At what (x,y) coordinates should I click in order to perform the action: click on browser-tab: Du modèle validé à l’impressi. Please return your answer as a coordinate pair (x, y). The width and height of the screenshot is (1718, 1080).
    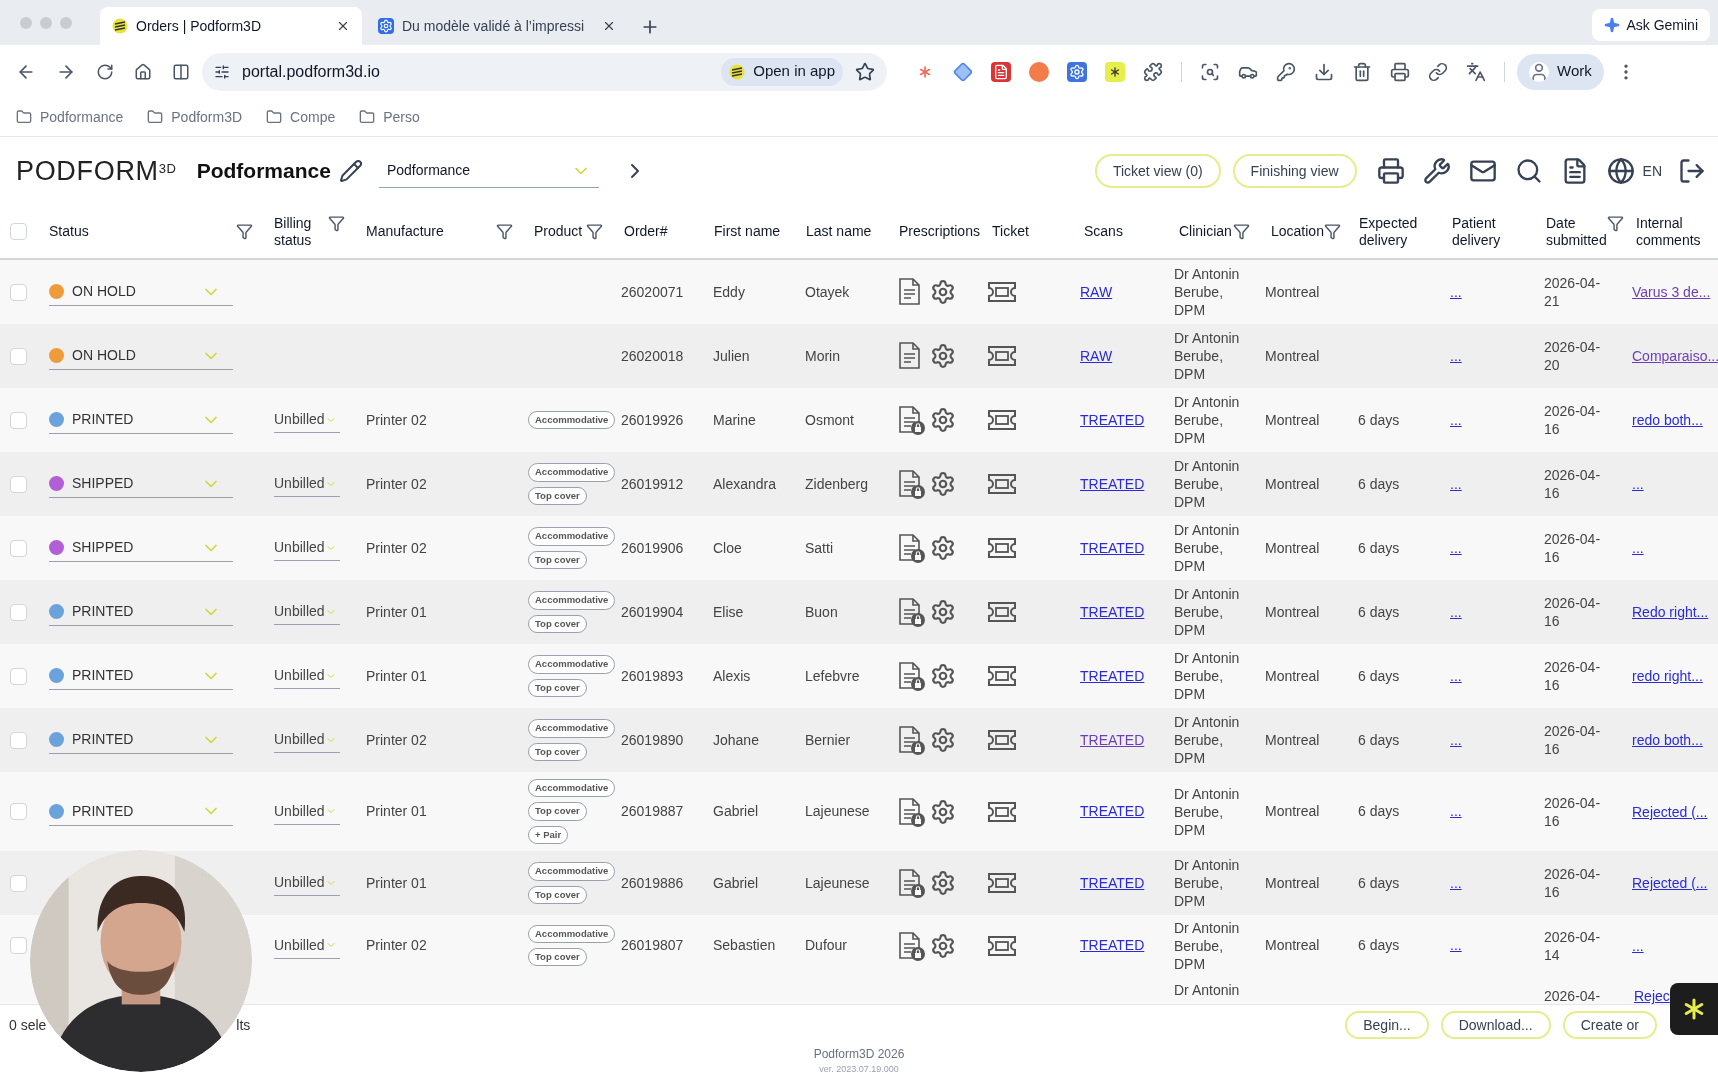
    Looking at the image, I should click on (497, 26).